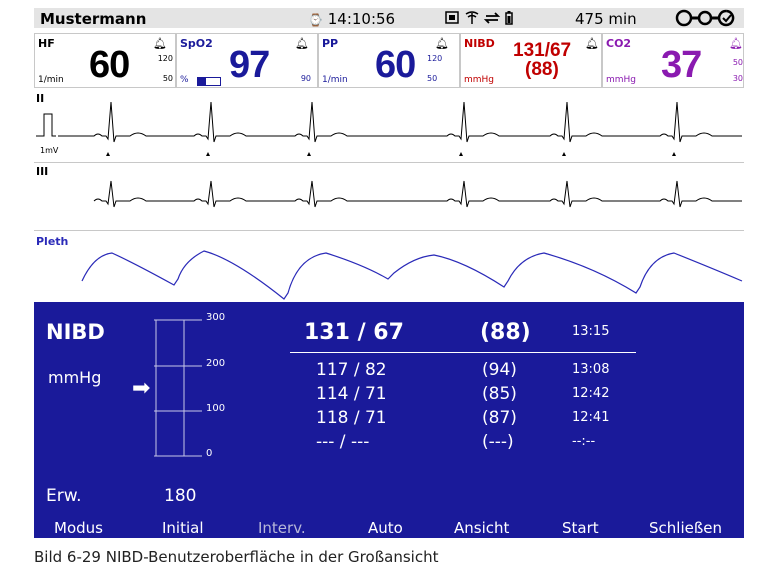  What do you see at coordinates (417, 194) in the screenshot?
I see `ecg-lead-iii-waveform` at bounding box center [417, 194].